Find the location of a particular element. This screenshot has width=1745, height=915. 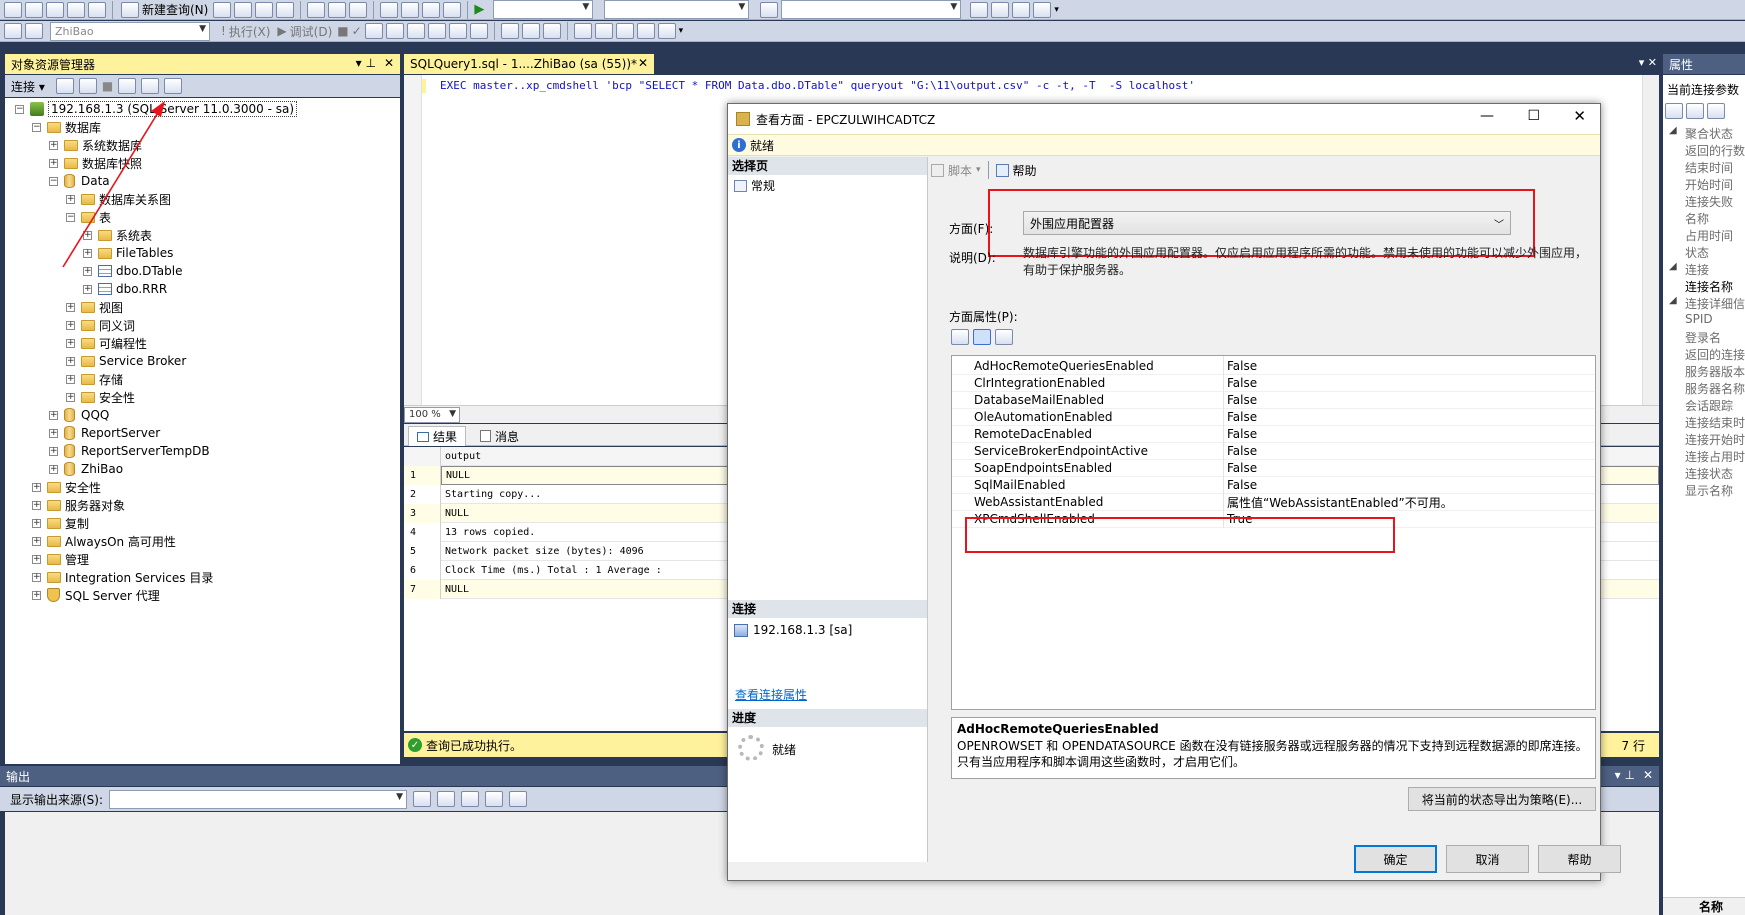

help-button: 帮助 is located at coordinates (1579, 859).